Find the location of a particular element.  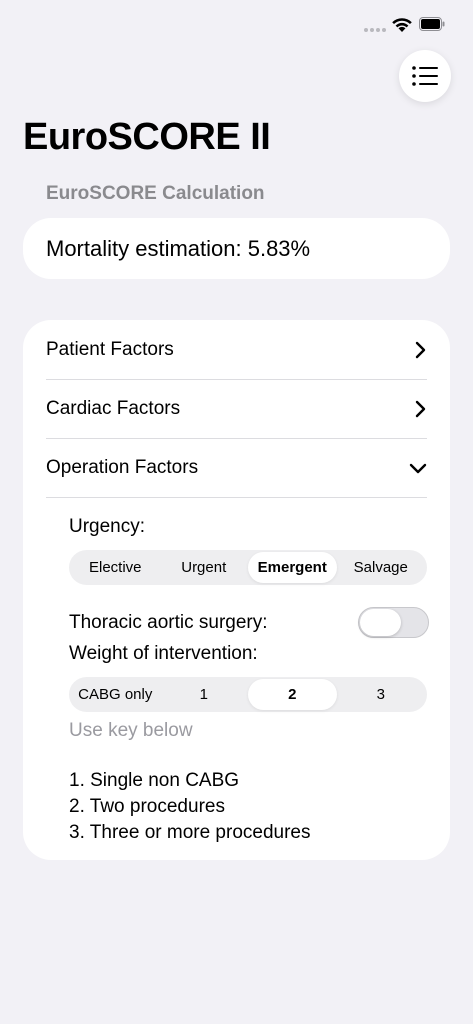

weight-option-1: 1 is located at coordinates (204, 694).